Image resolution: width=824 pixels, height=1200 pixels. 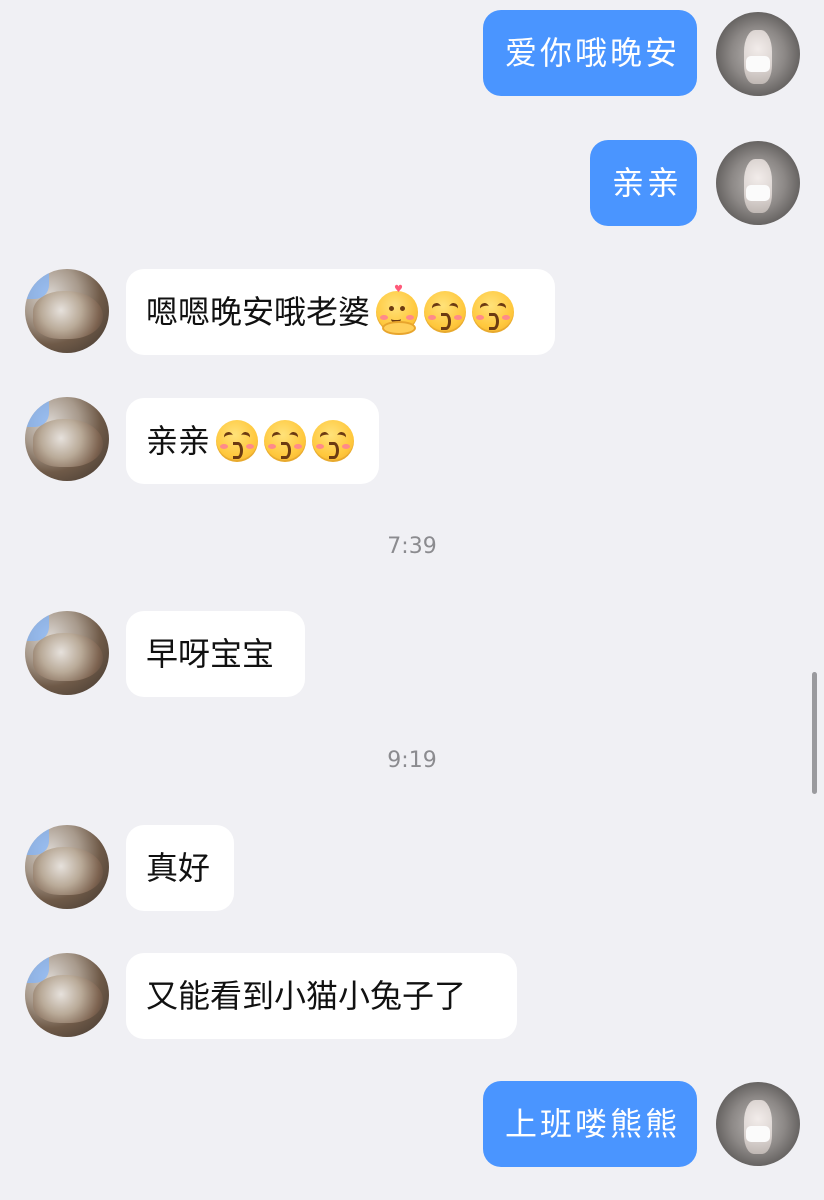 I want to click on my-message-bubble: 爱你哦晚安, so click(x=590, y=53).